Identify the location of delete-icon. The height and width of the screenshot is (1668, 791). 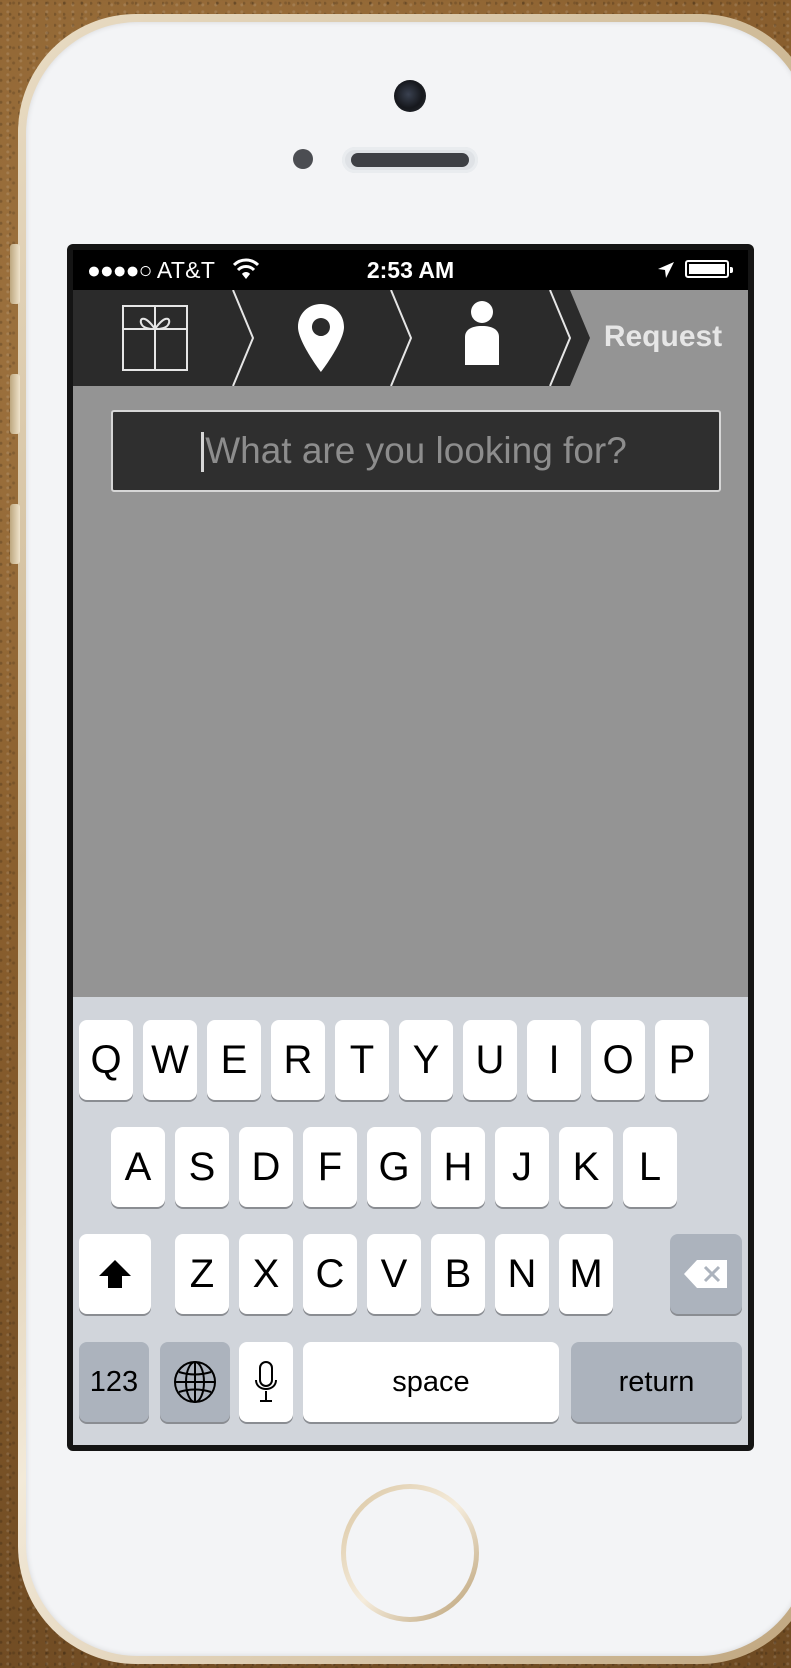
(705, 1274).